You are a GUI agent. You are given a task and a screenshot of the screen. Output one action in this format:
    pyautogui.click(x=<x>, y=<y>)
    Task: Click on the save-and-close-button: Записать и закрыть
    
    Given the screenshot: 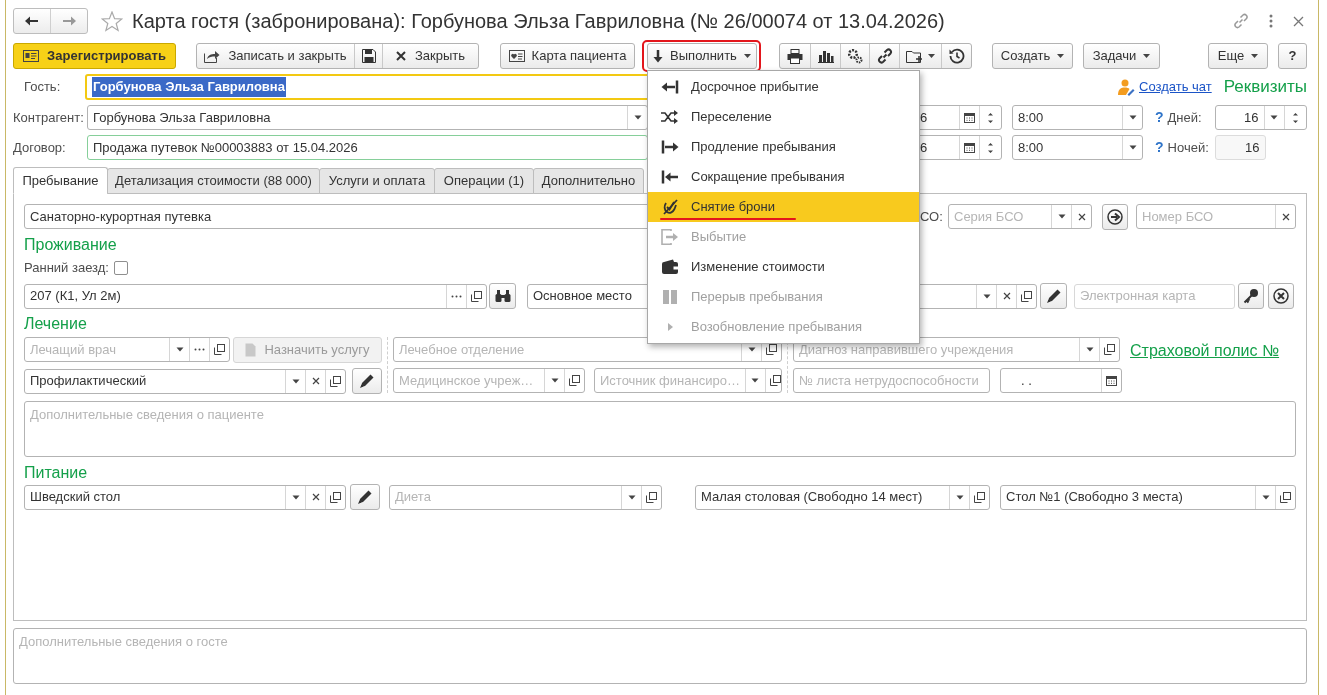 What is the action you would take?
    pyautogui.click(x=276, y=56)
    